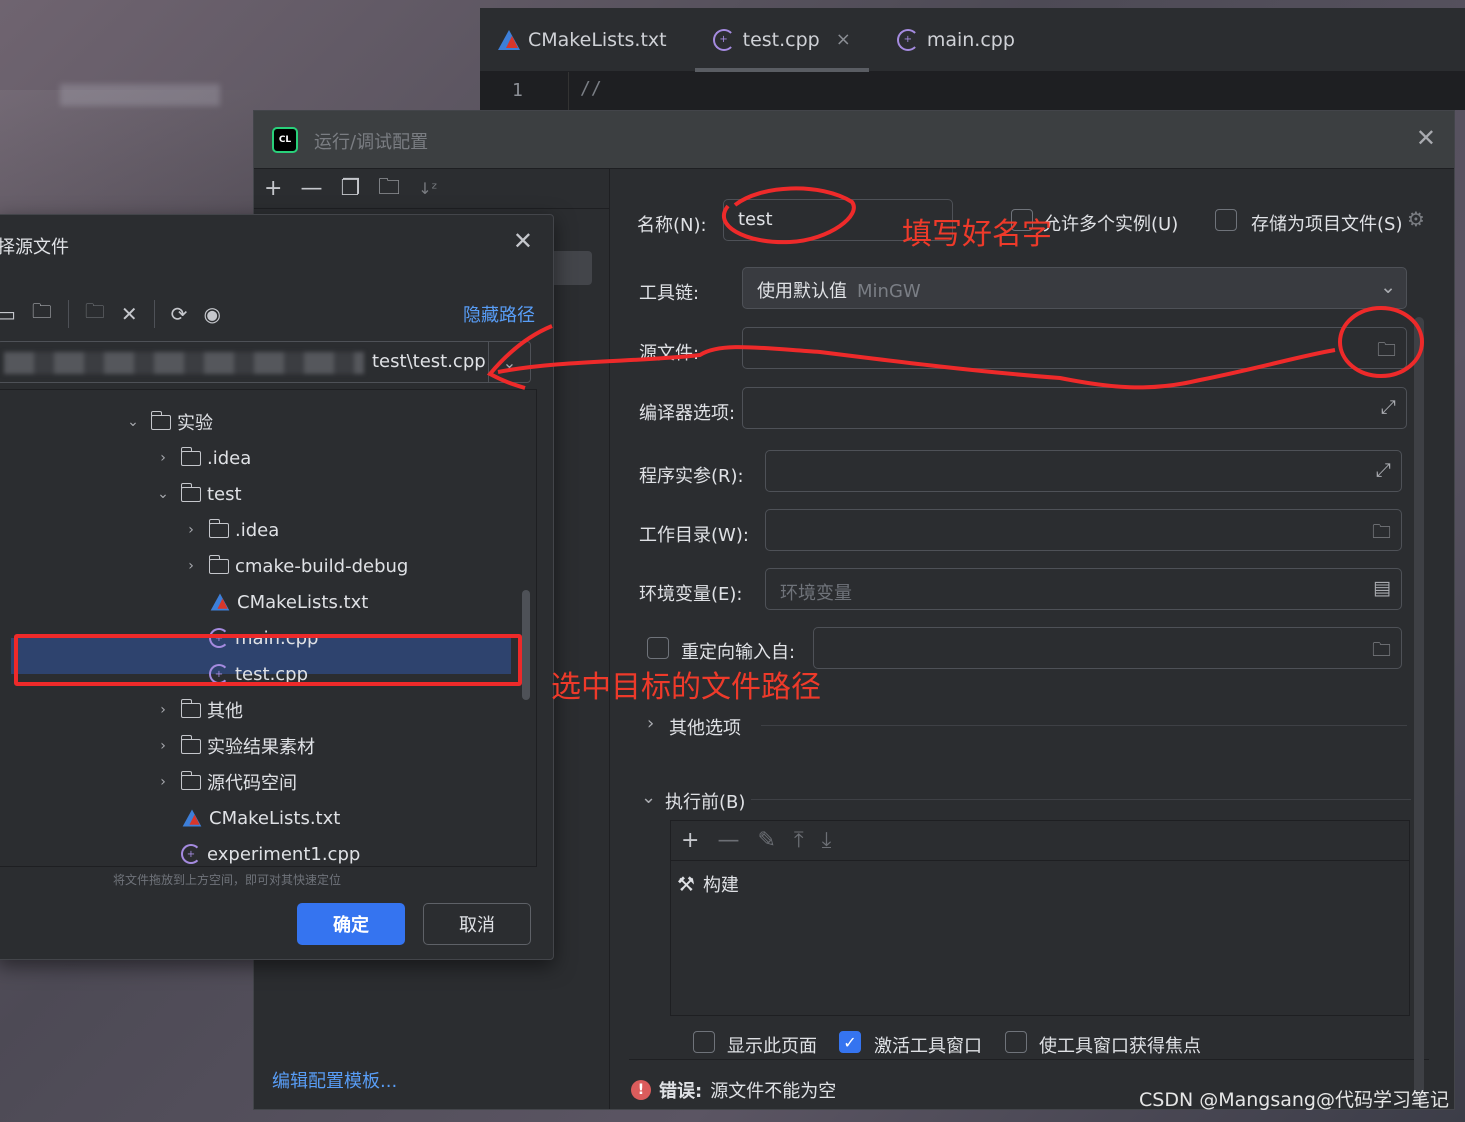 This screenshot has height=1122, width=1465. What do you see at coordinates (1226, 220) in the screenshot?
I see `store-as-project-checkbox` at bounding box center [1226, 220].